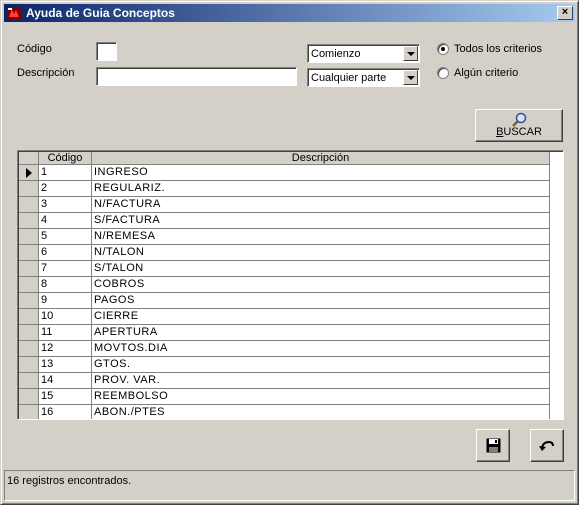 This screenshot has height=505, width=579. I want to click on cell-descripcion: REEMBOLSO, so click(321, 397).